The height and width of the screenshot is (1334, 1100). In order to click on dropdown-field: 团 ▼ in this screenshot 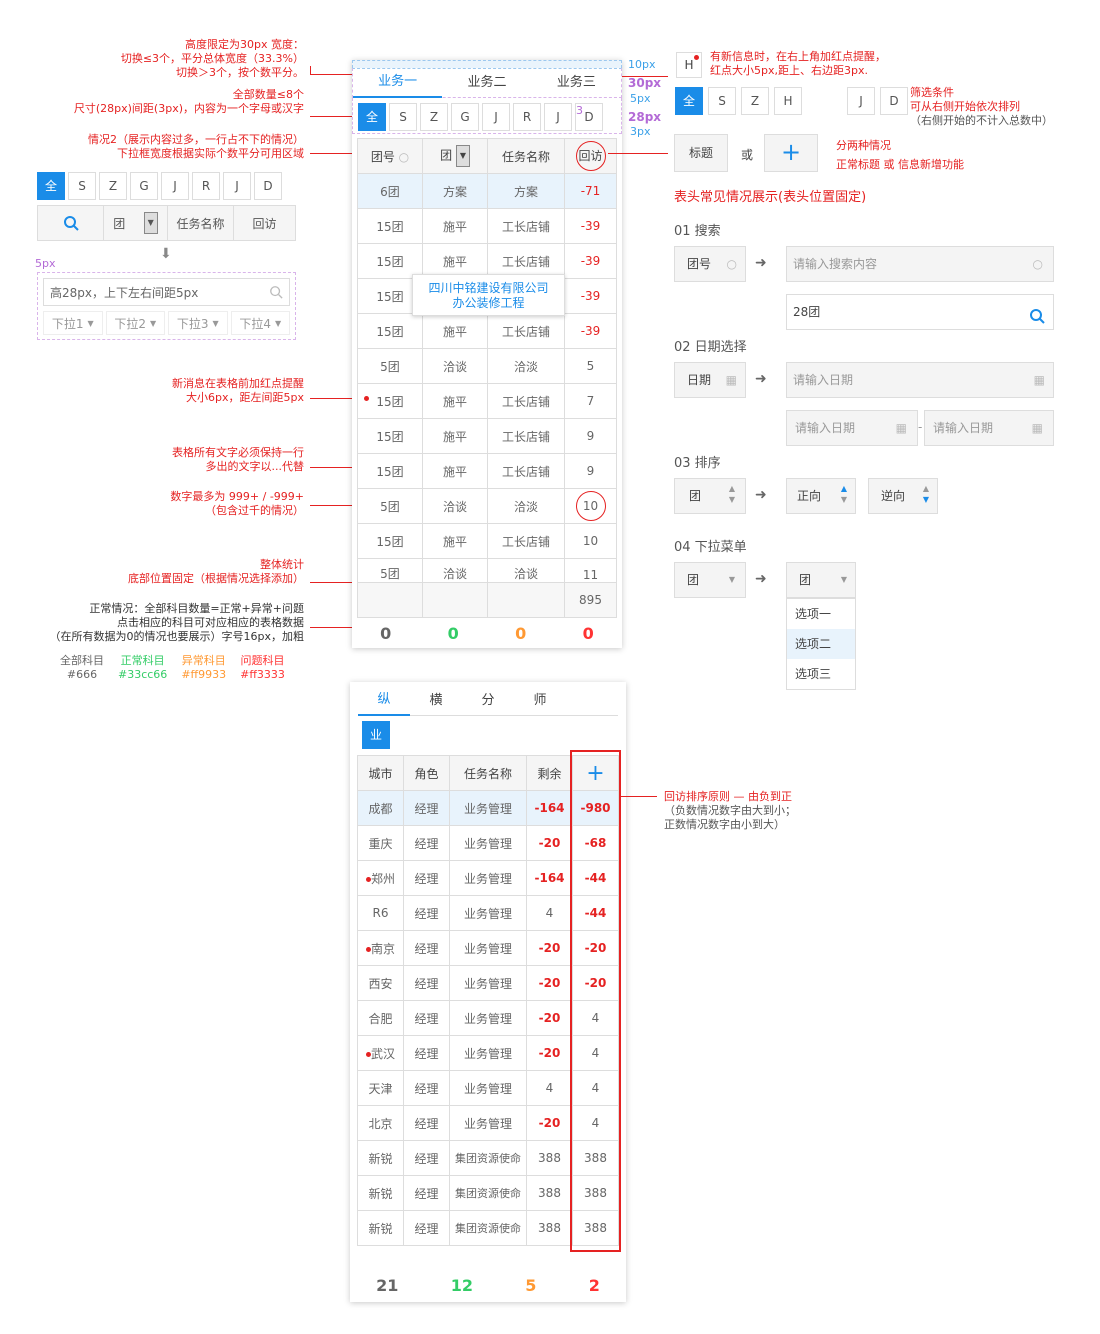, I will do `click(710, 580)`.